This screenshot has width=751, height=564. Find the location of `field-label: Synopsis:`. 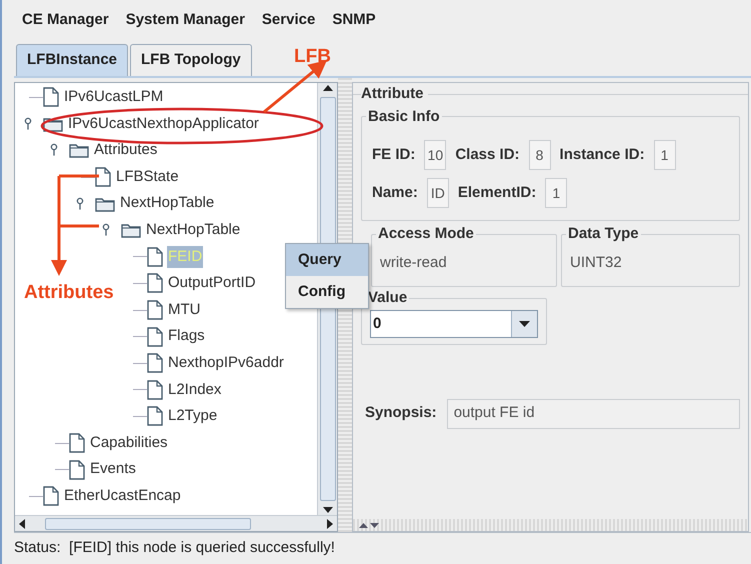

field-label: Synopsis: is located at coordinates (401, 413).